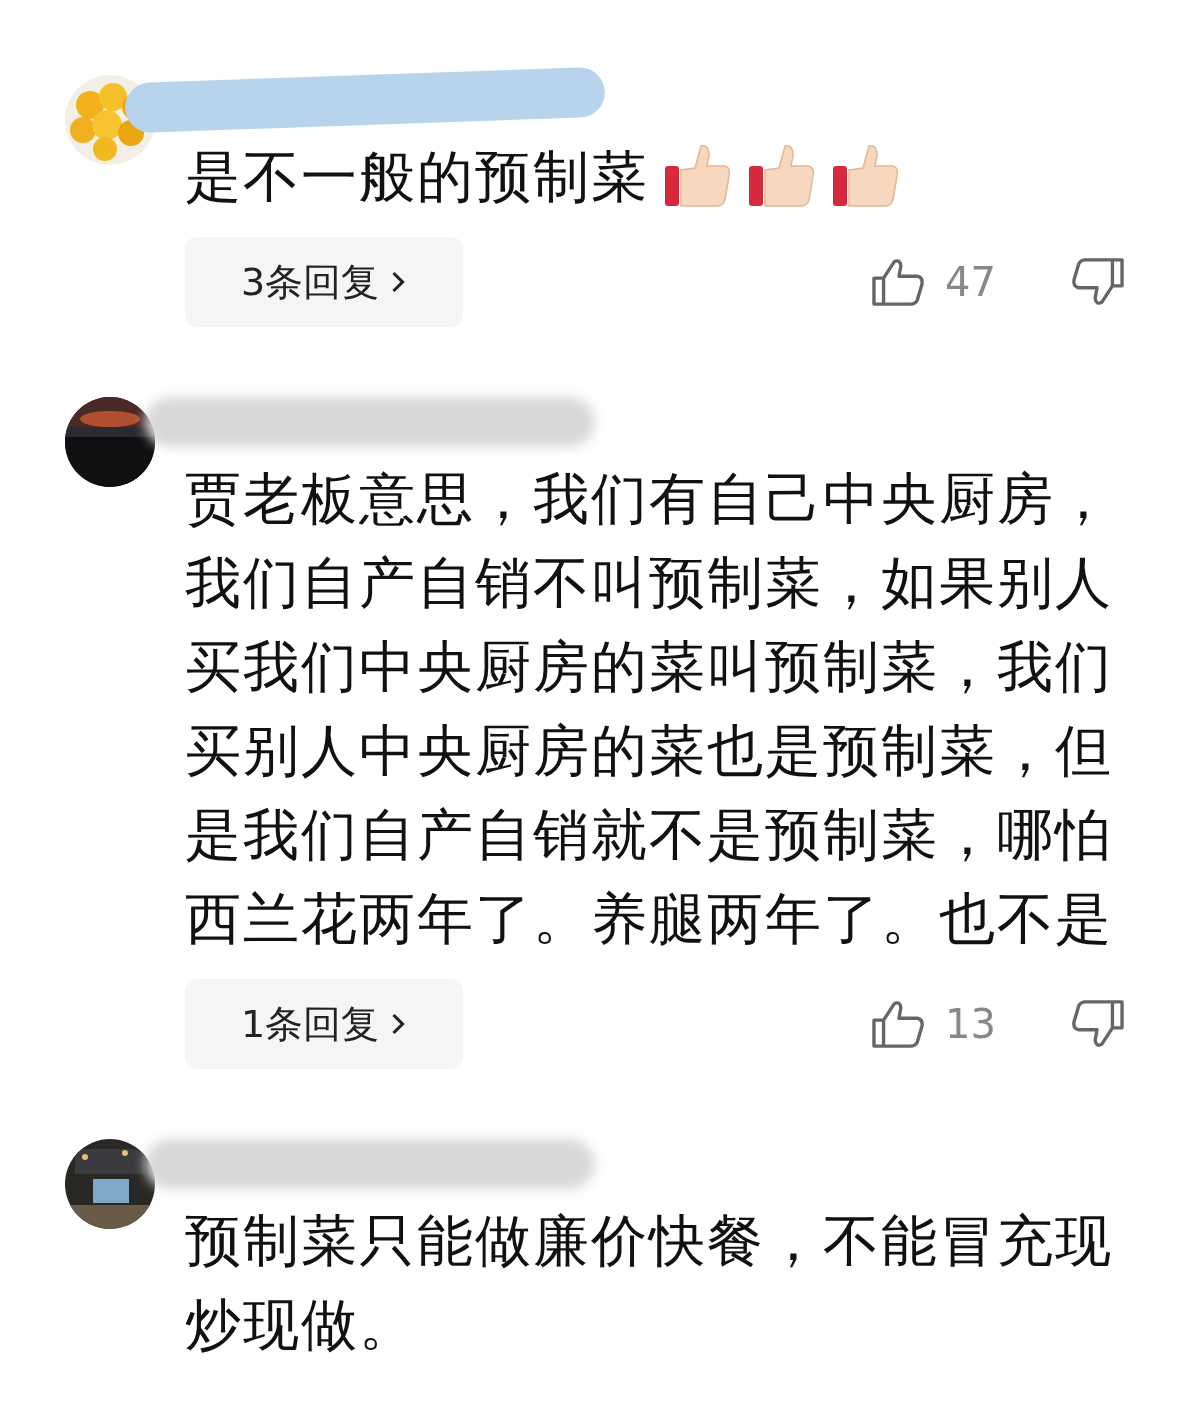 Image resolution: width=1200 pixels, height=1416 pixels. I want to click on replies-button: 1条回复, so click(324, 1024).